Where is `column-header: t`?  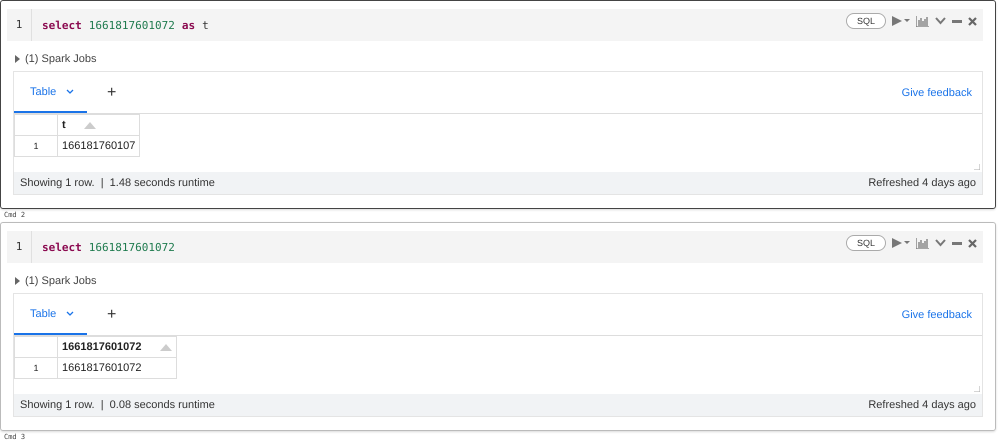
column-header: t is located at coordinates (99, 125).